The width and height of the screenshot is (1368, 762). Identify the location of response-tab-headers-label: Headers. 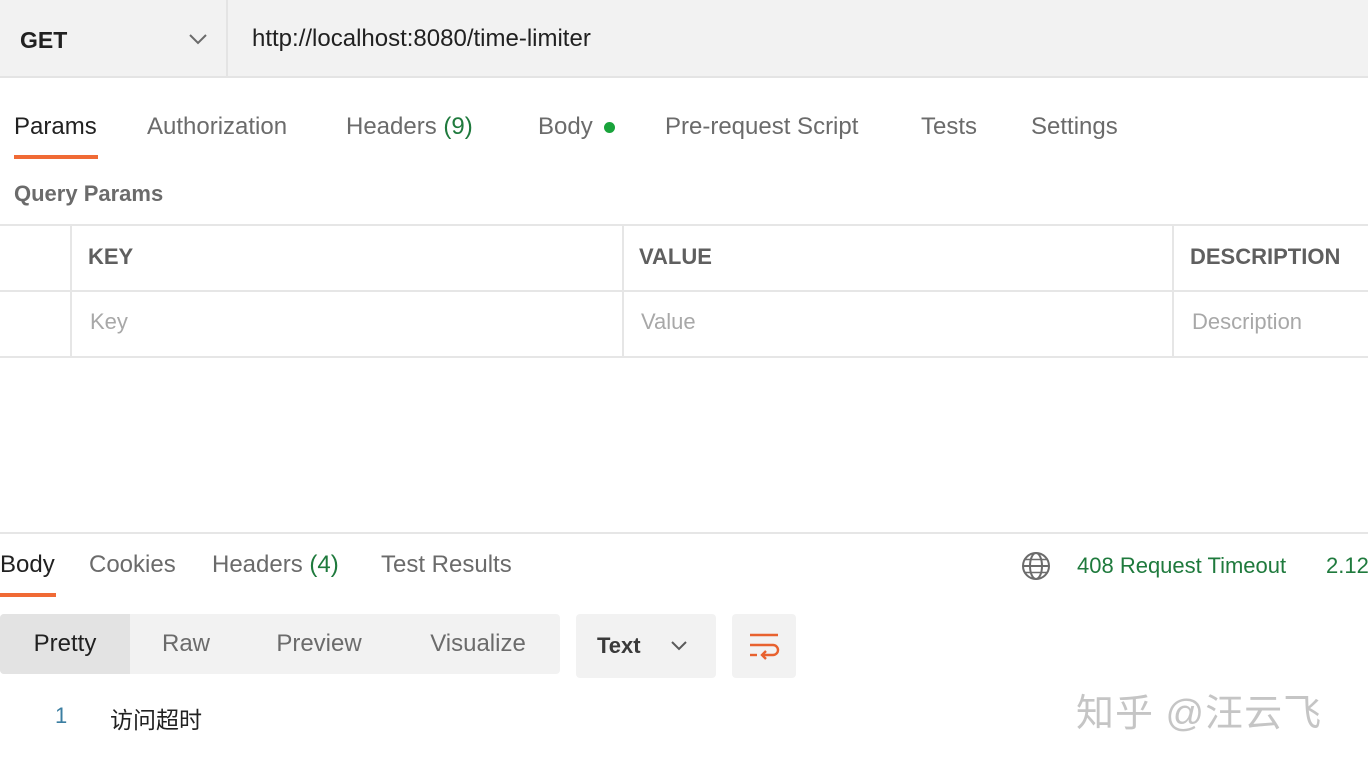
(257, 564).